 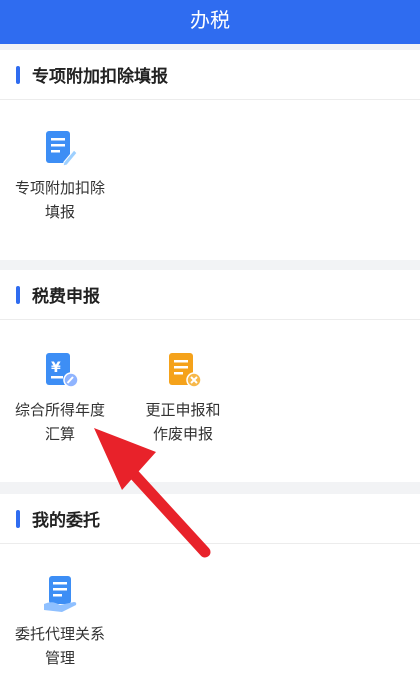 What do you see at coordinates (59, 200) in the screenshot?
I see `item-label: 专项附加扣除 填报` at bounding box center [59, 200].